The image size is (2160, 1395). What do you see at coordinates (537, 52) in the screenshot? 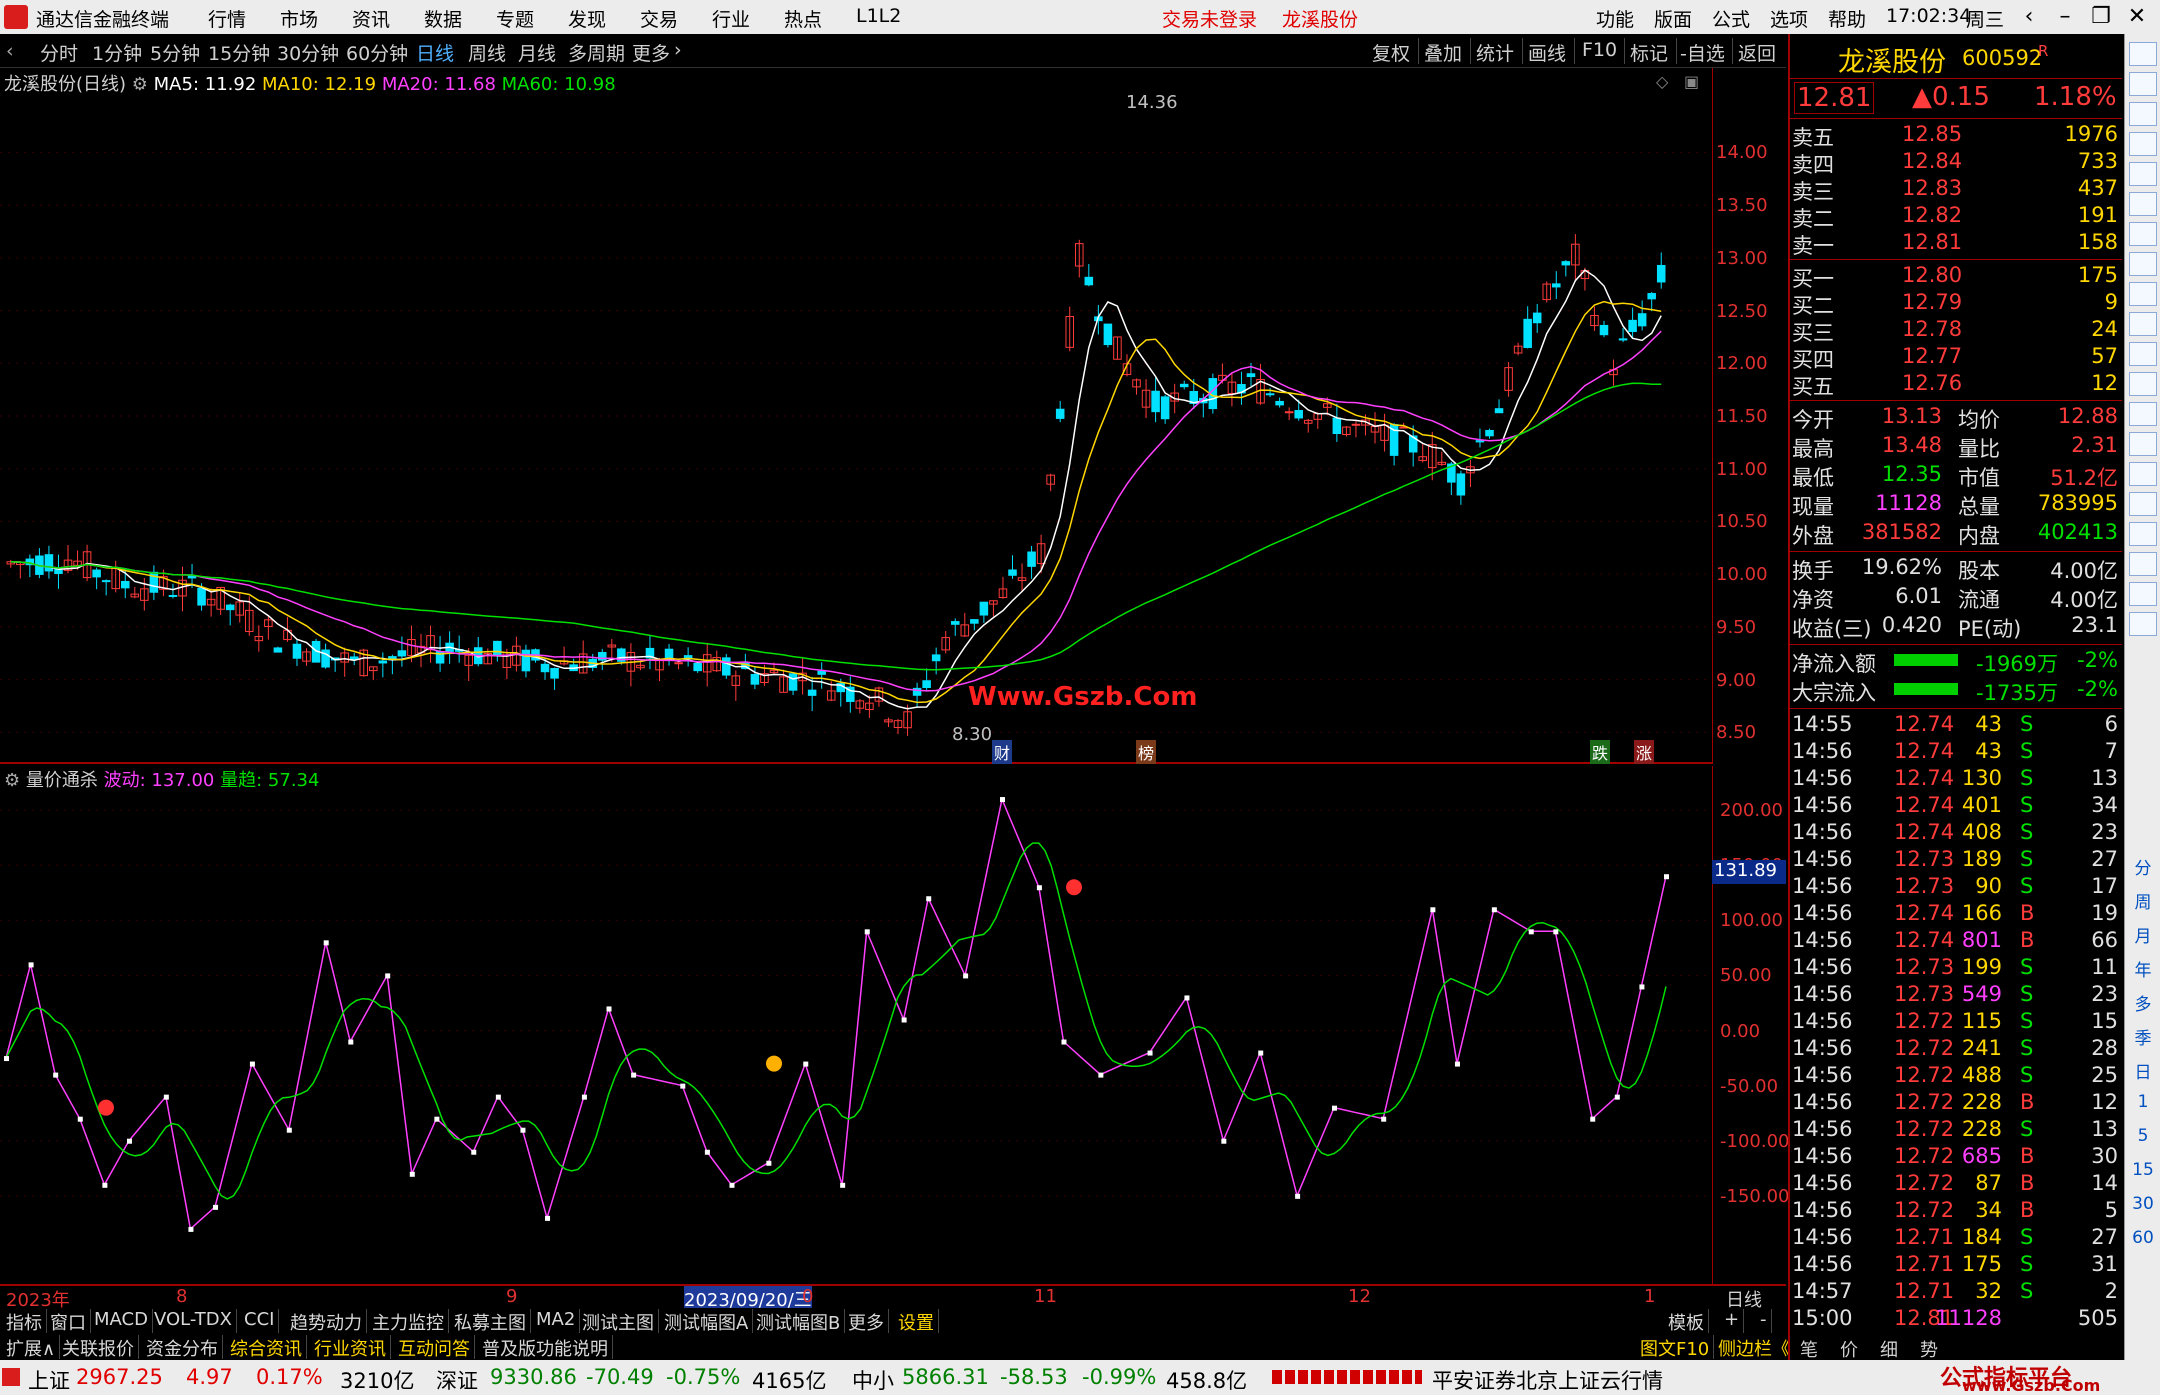
I see `period-monthly: 月线` at bounding box center [537, 52].